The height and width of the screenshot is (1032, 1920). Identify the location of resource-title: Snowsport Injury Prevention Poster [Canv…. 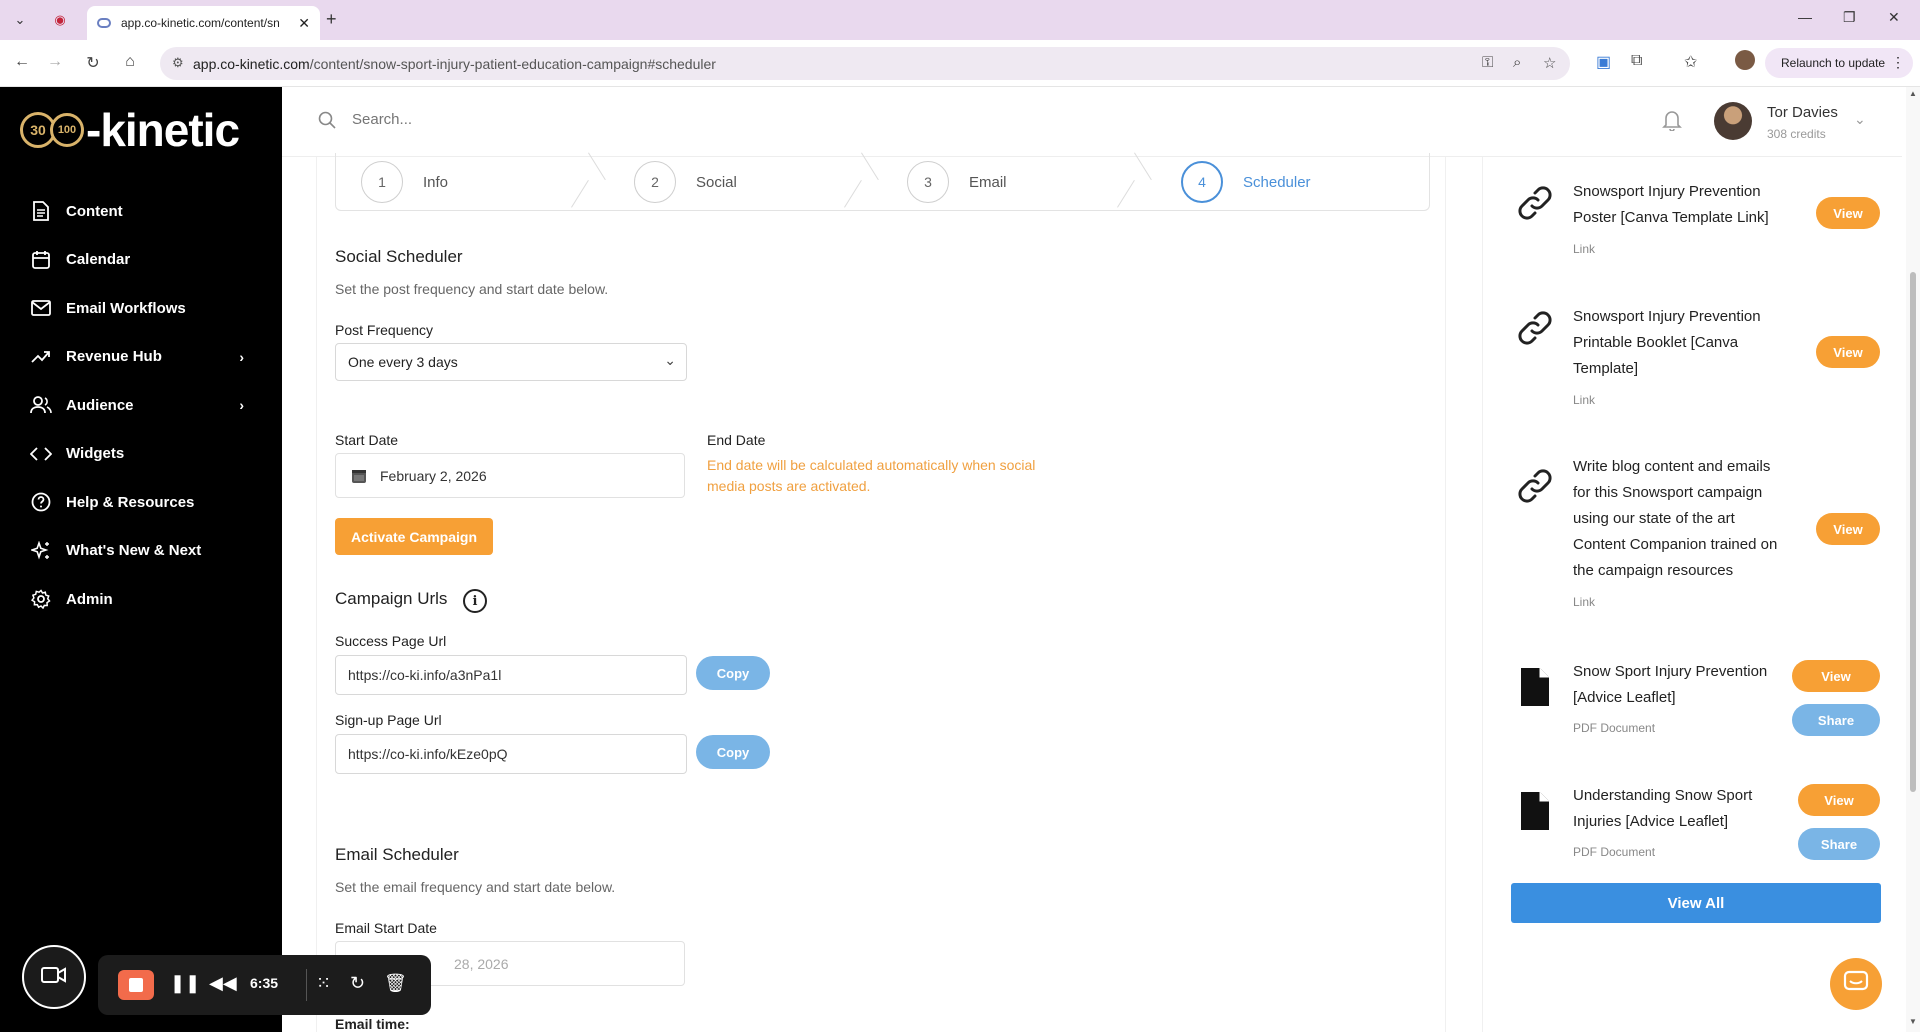
(1678, 205).